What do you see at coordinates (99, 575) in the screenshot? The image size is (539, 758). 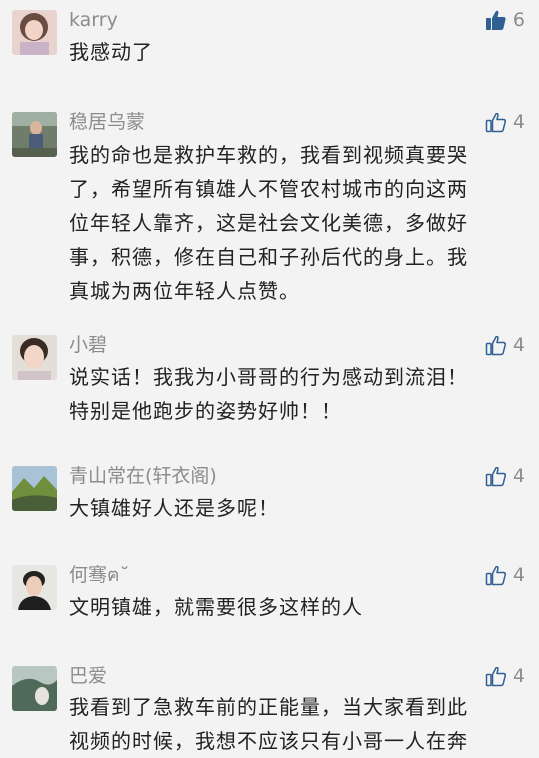 I see `comment-author: 何骞ฅ˘` at bounding box center [99, 575].